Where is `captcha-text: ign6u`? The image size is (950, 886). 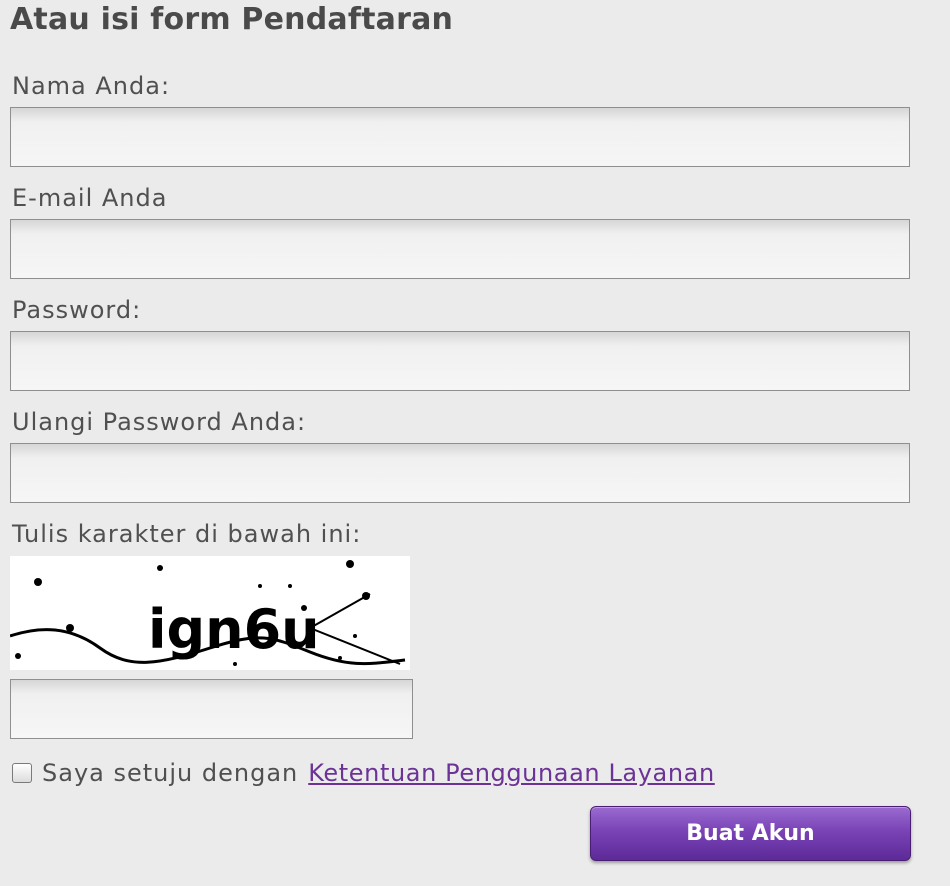 captcha-text: ign6u is located at coordinates (234, 629).